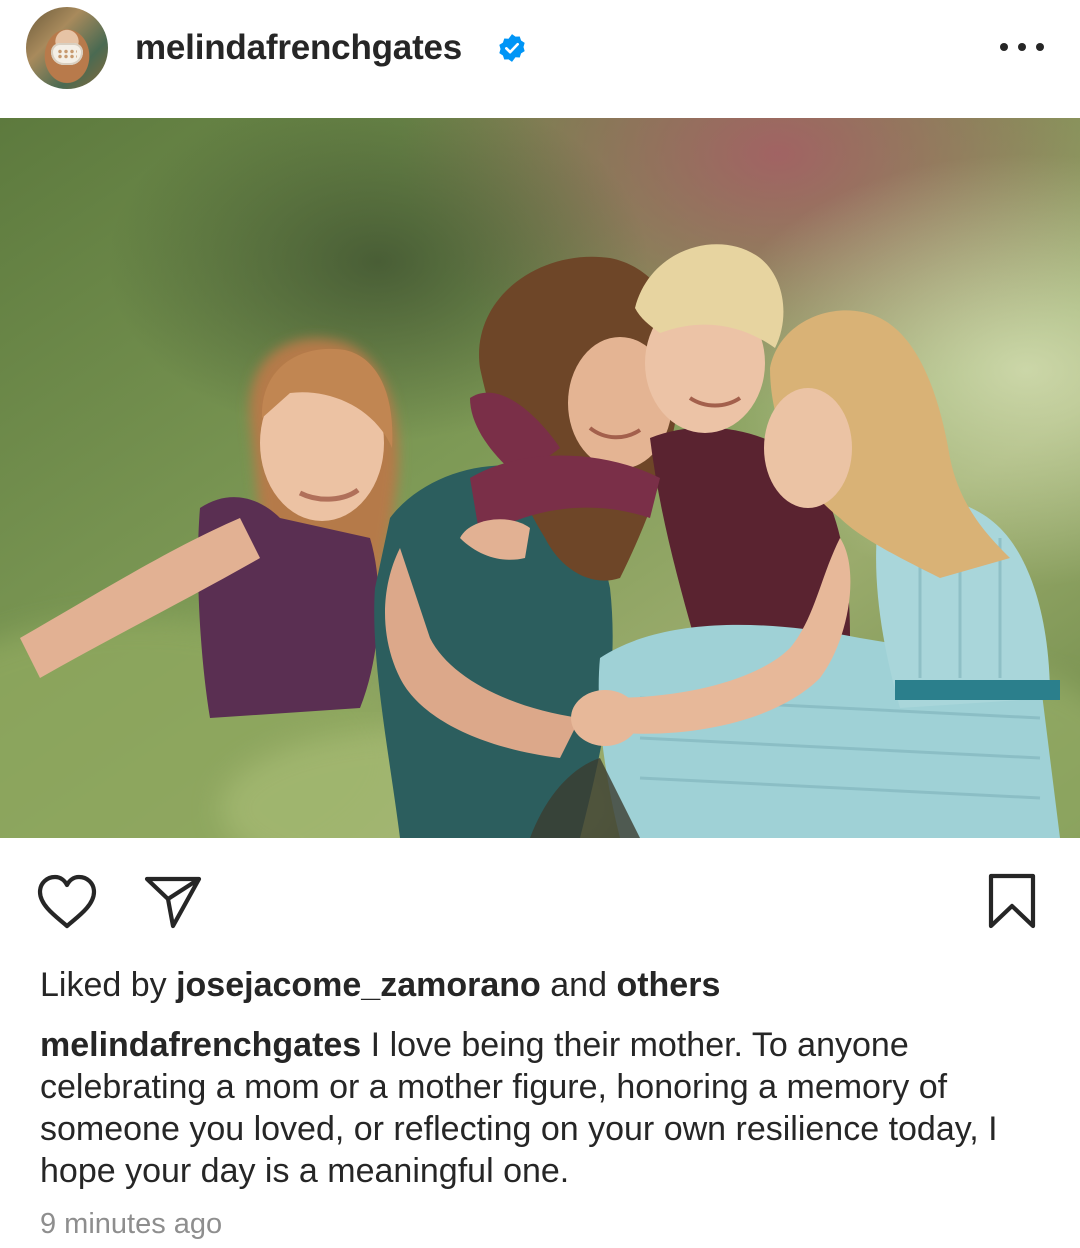 This screenshot has width=1080, height=1248. What do you see at coordinates (1012, 901) in the screenshot?
I see `bookmark-icon` at bounding box center [1012, 901].